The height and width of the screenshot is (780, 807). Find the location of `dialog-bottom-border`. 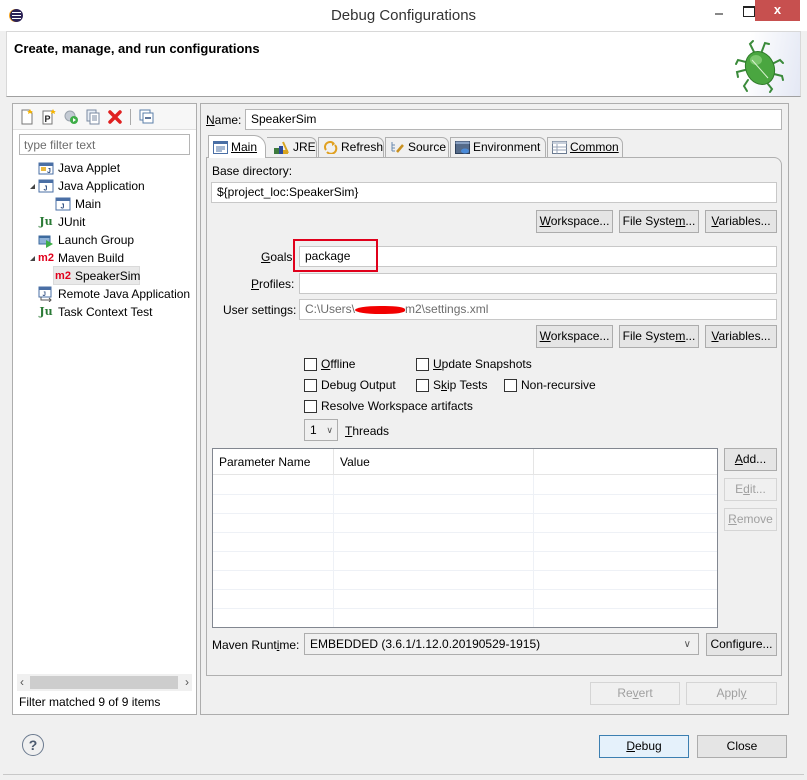

dialog-bottom-border is located at coordinates (403, 774).